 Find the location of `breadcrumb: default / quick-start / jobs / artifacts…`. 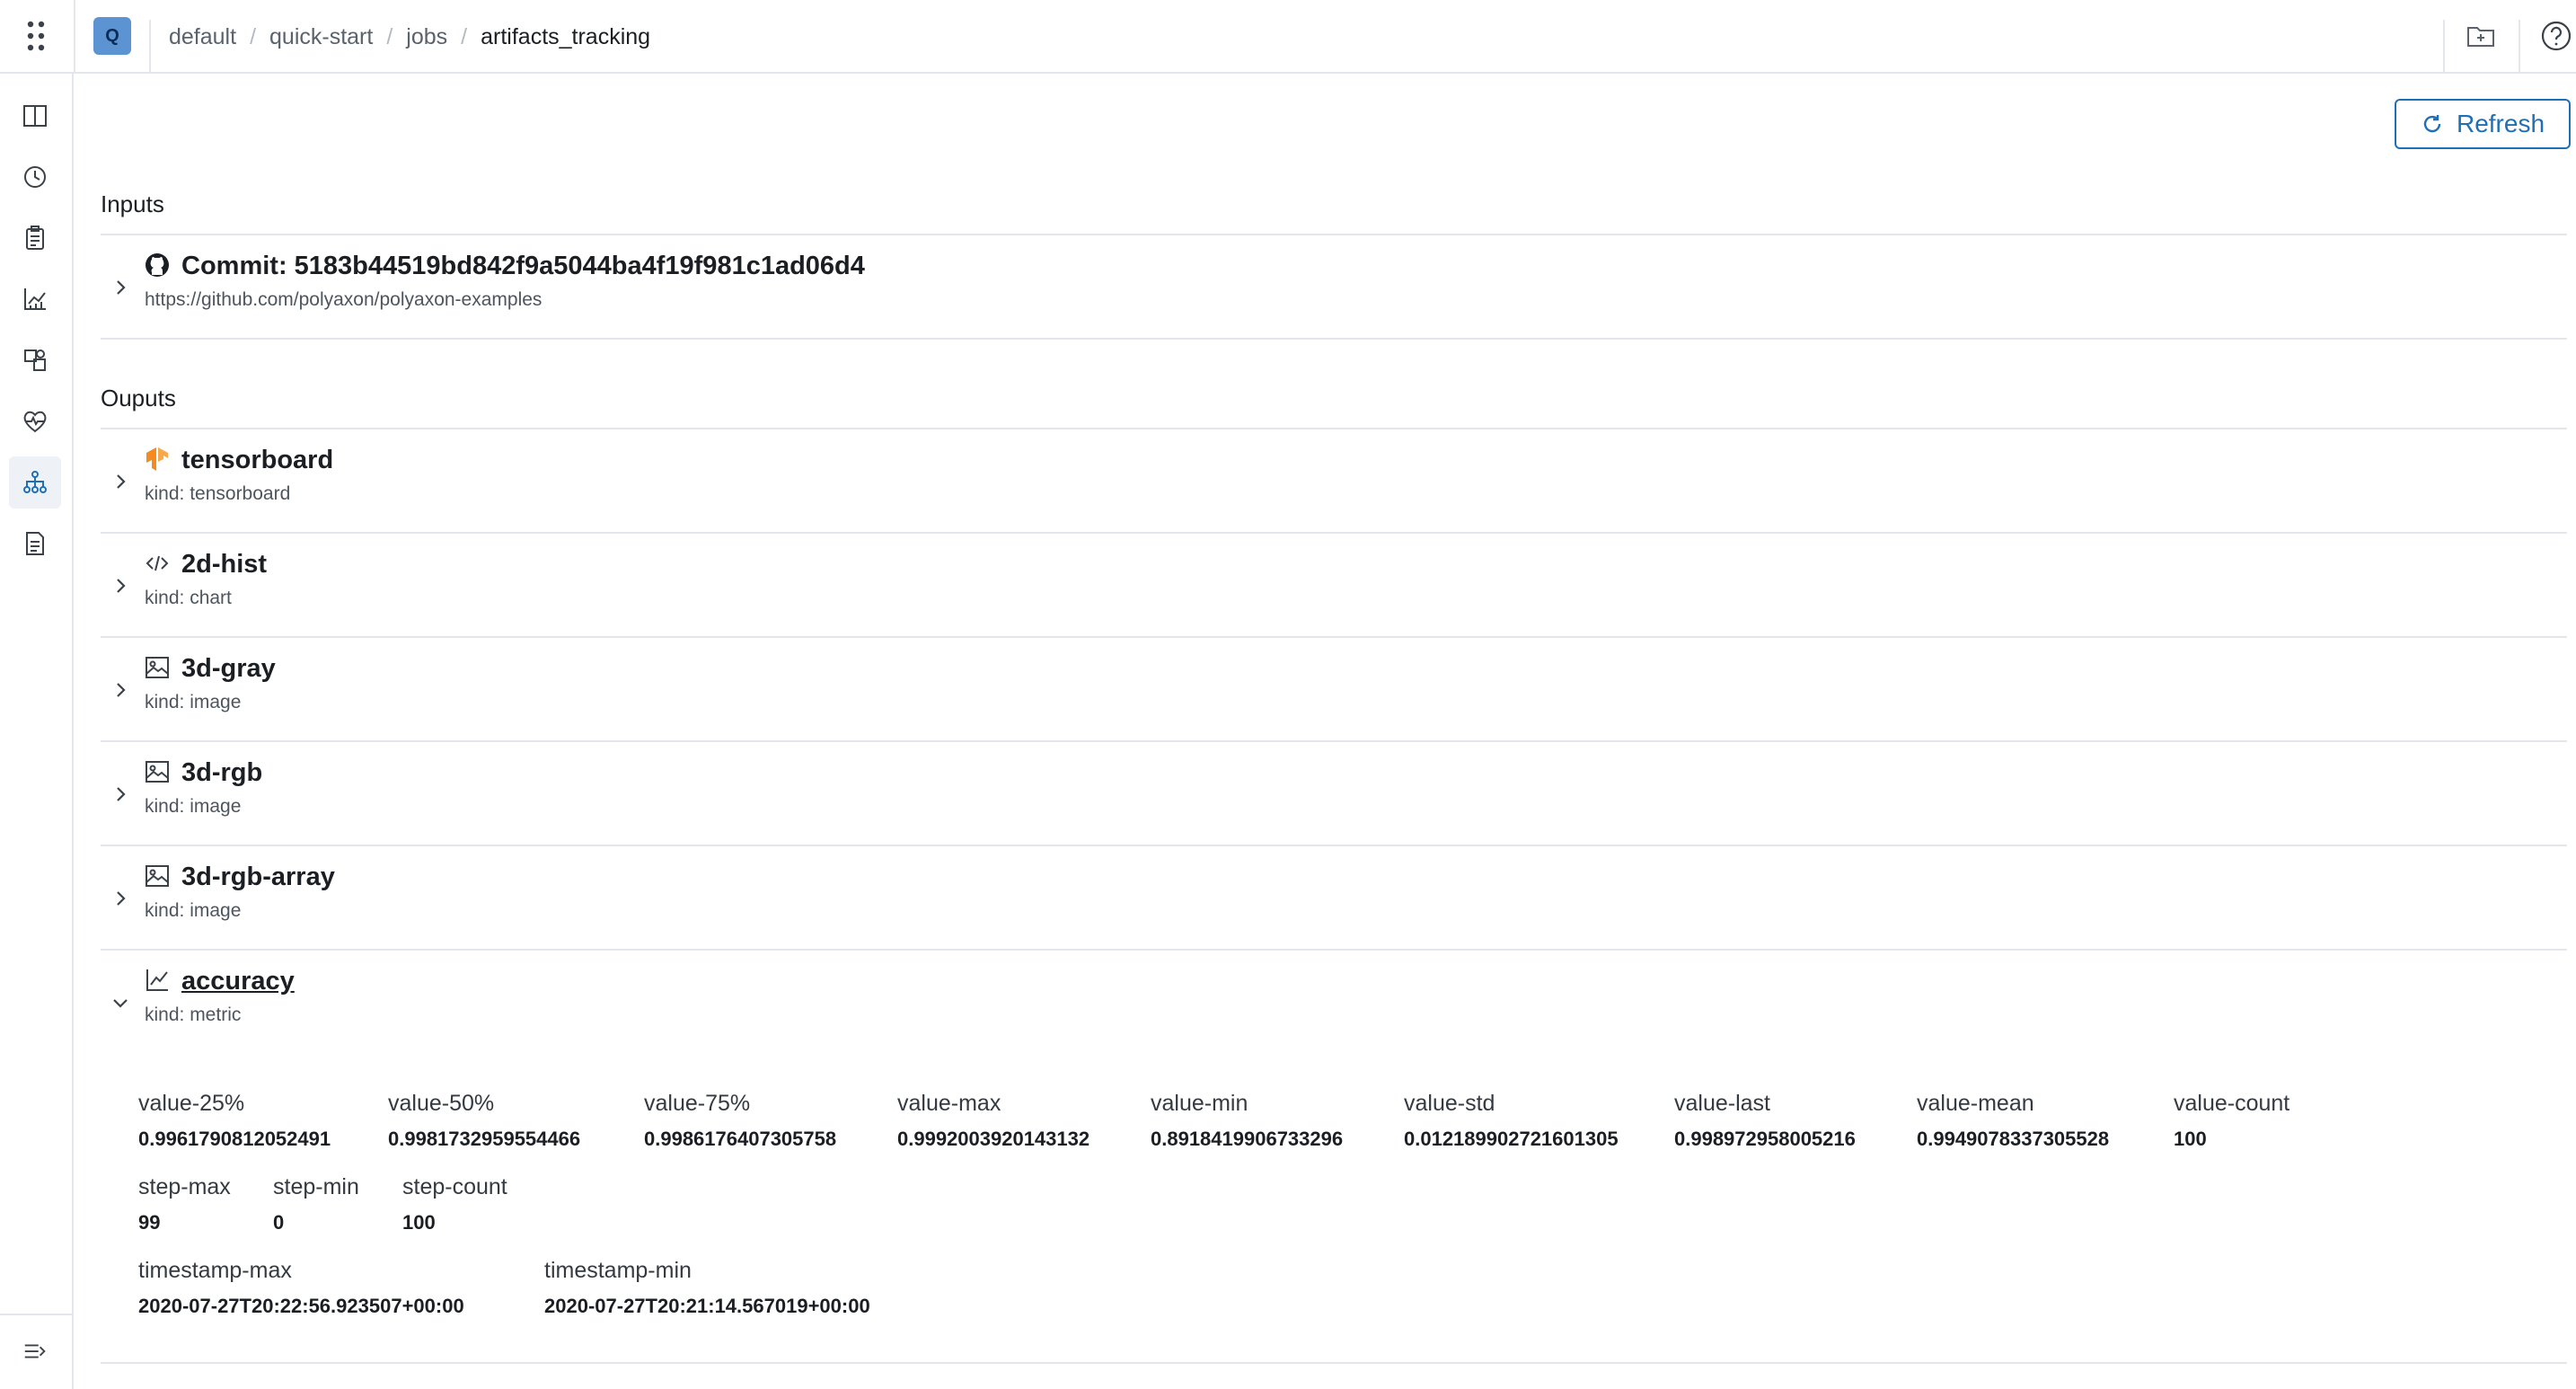

breadcrumb: default / quick-start / jobs / artifacts… is located at coordinates (410, 36).